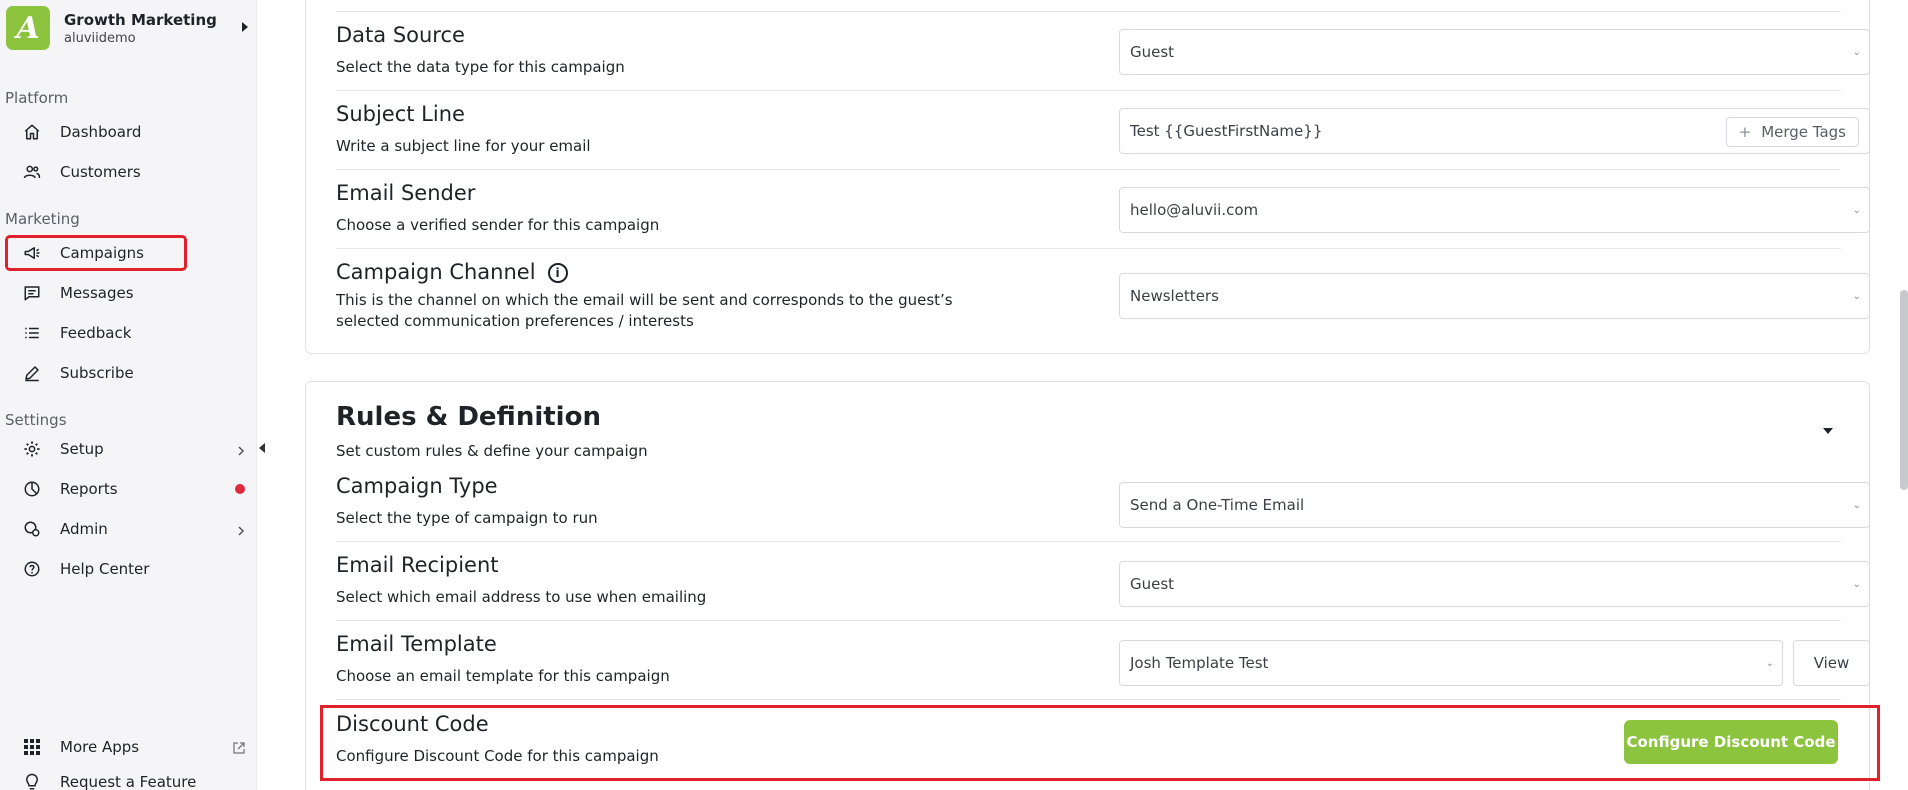 The width and height of the screenshot is (1908, 790). I want to click on sidebar-item-campaigns: Campaigns, so click(96, 253).